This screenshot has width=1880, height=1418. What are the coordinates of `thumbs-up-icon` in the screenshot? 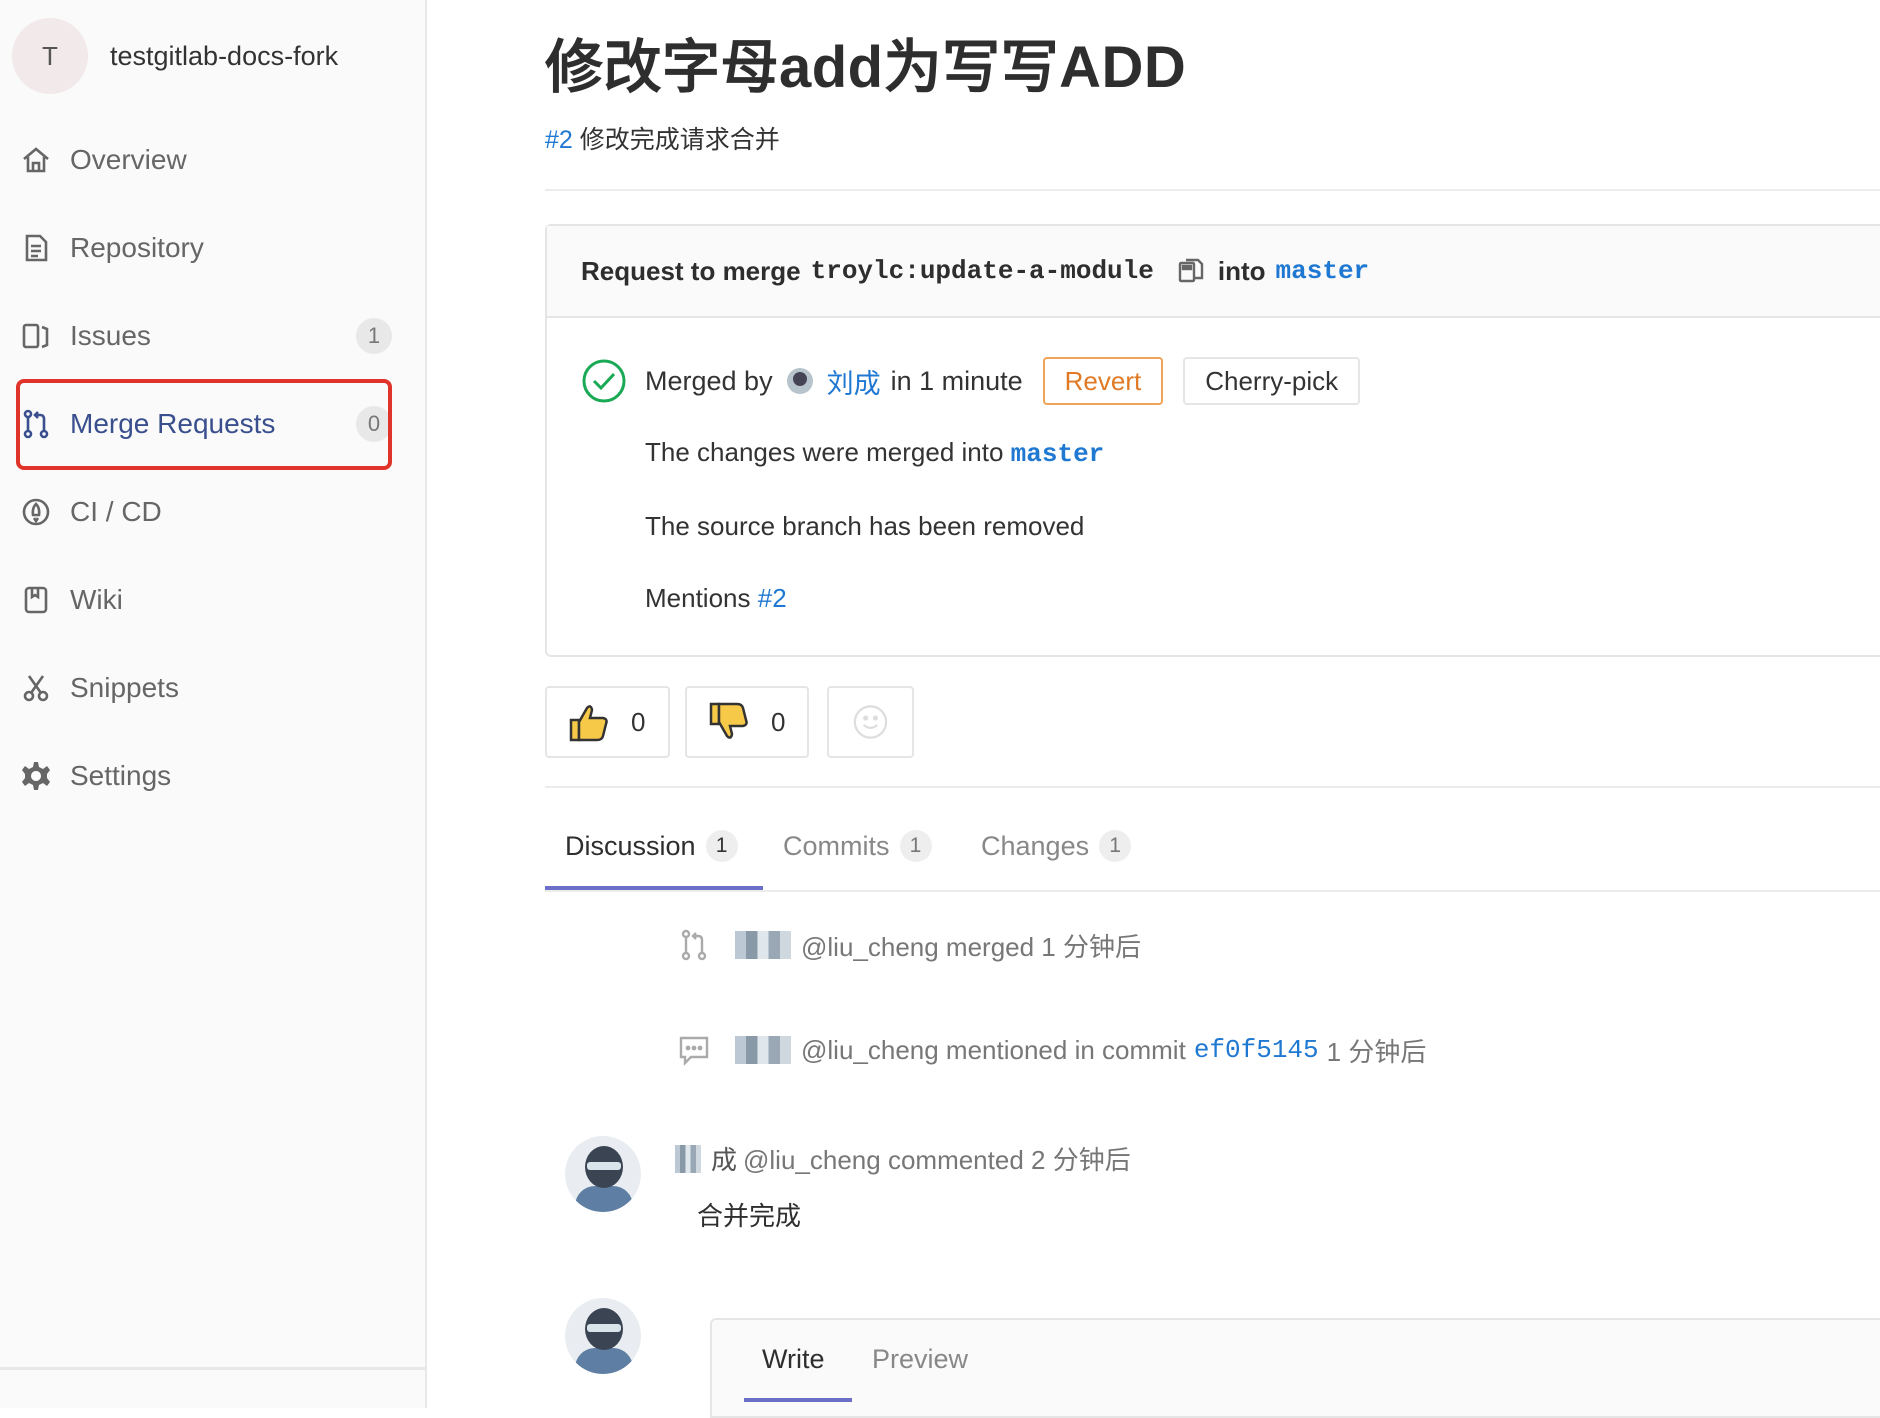 It's located at (588, 723).